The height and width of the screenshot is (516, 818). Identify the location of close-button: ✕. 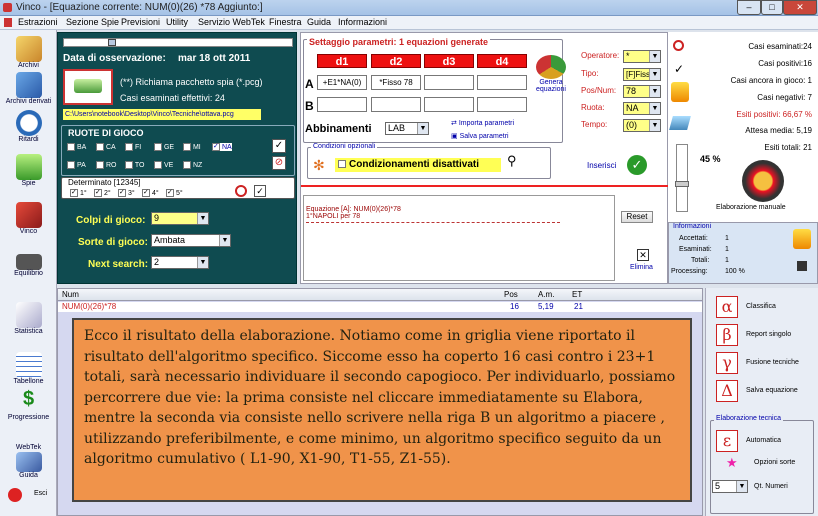
(800, 7).